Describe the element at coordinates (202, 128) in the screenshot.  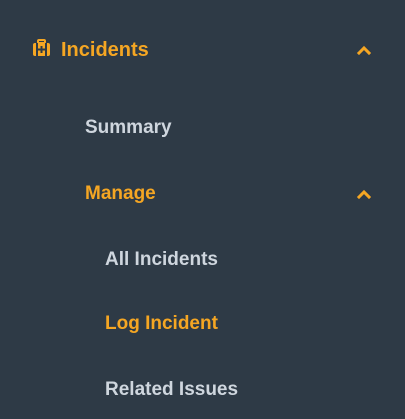
I see `nav-item-summary: Summary` at that location.